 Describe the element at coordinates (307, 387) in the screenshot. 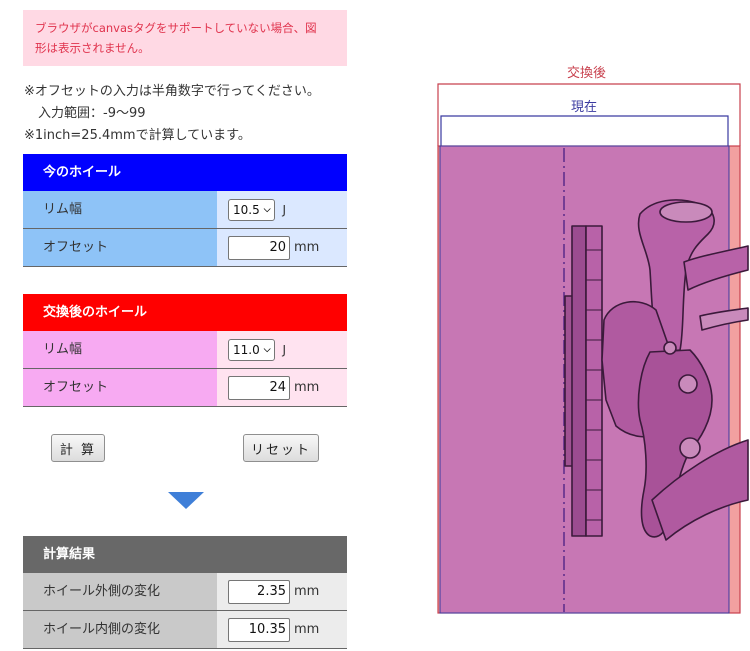

I see `new-offset-unit: mm` at that location.